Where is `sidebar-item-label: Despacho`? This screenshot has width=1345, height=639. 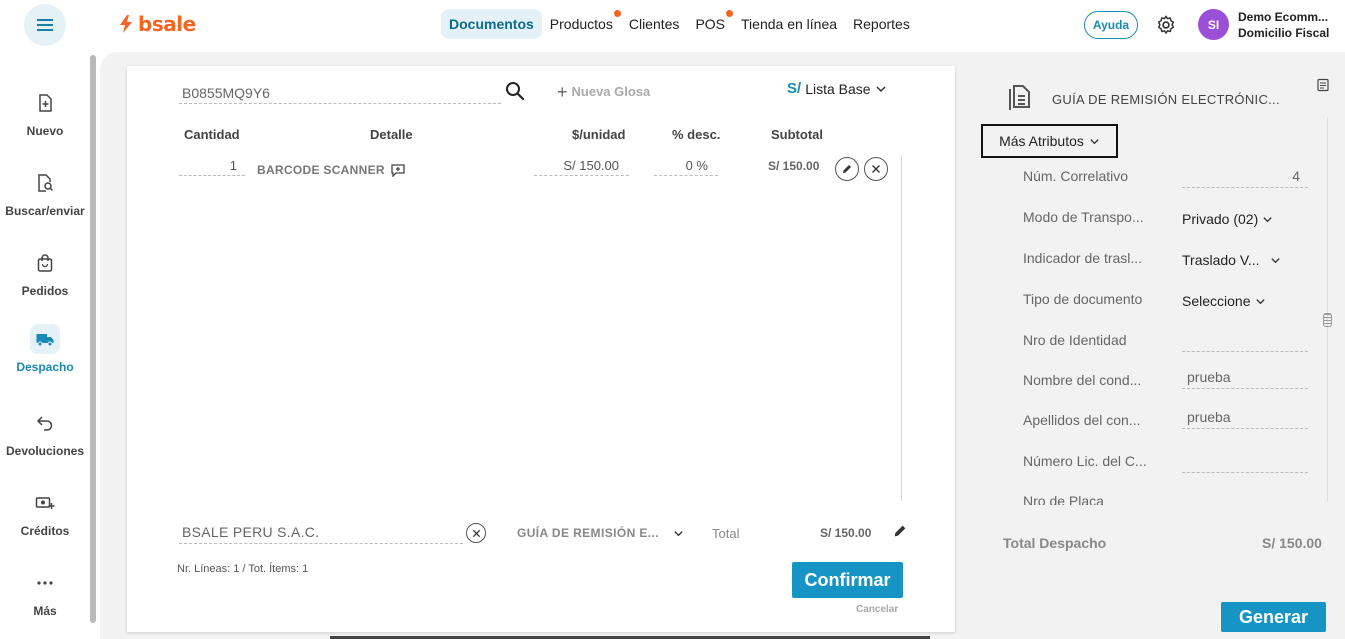
sidebar-item-label: Despacho is located at coordinates (45, 367).